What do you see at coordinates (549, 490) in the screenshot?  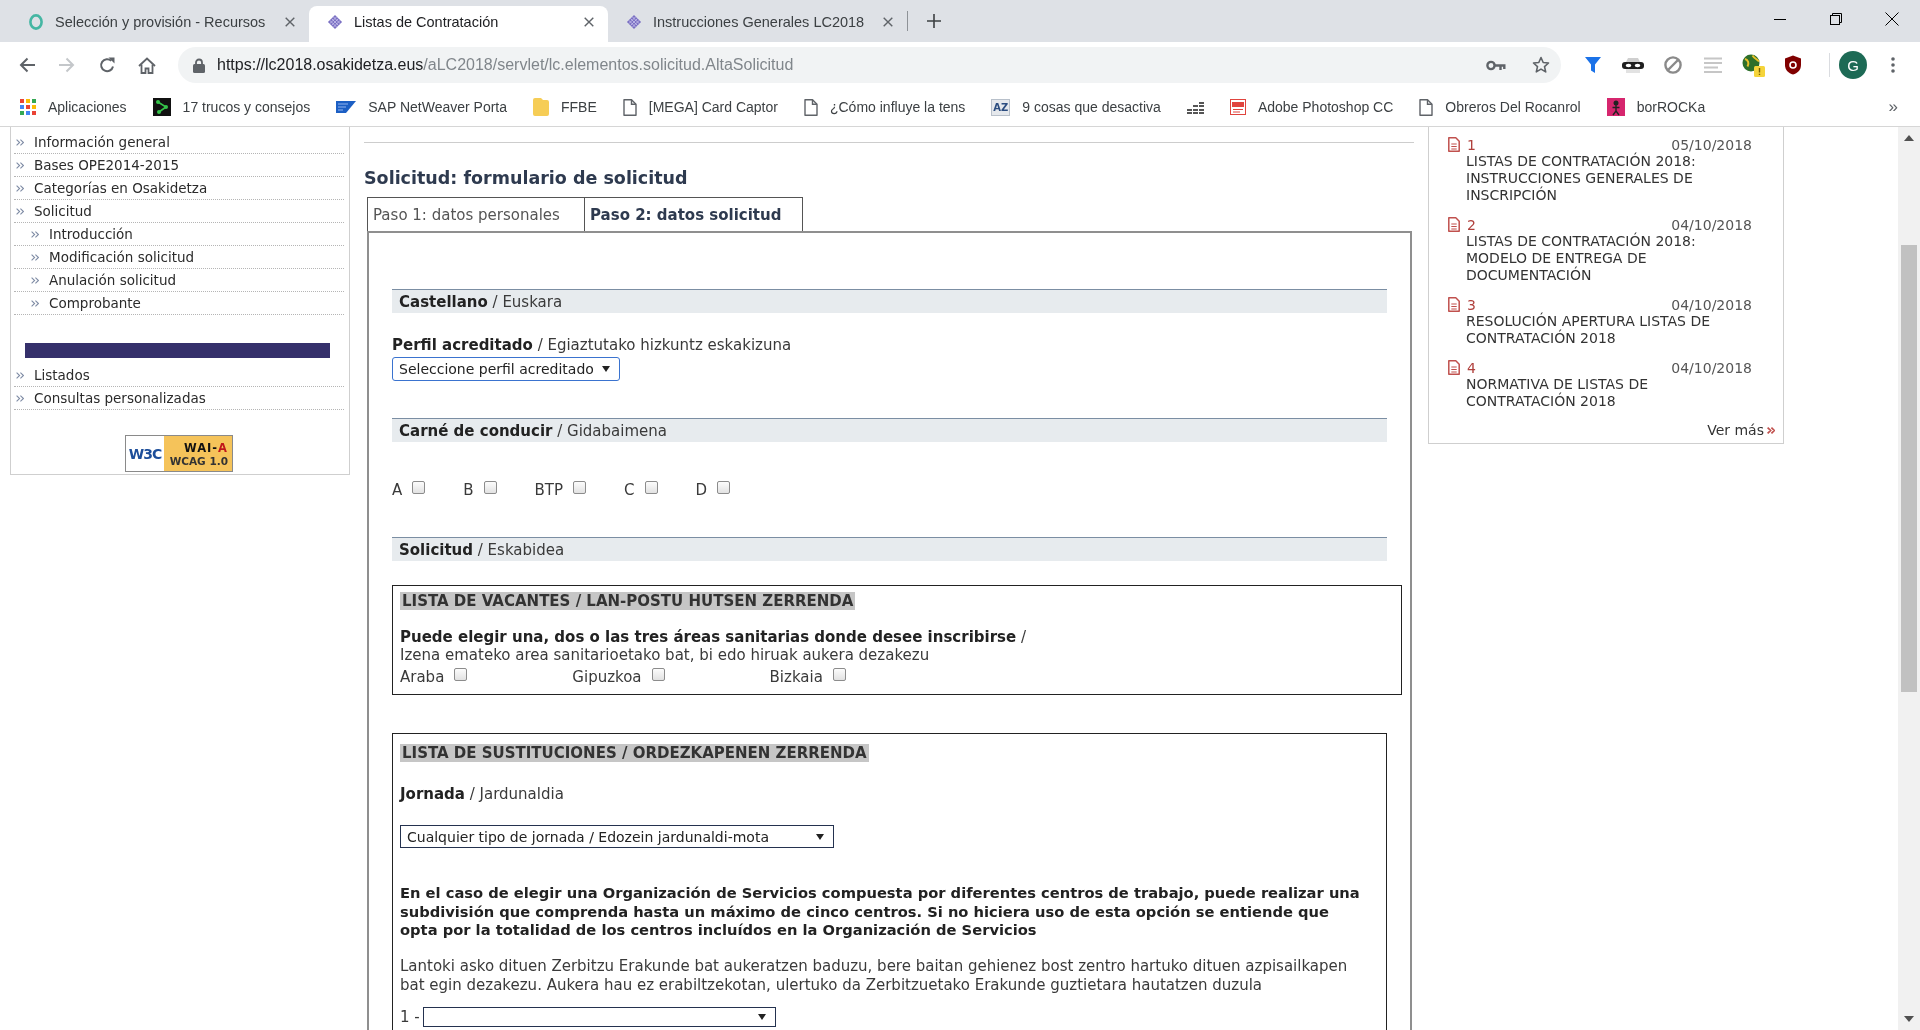 I see `option-label: BTP` at bounding box center [549, 490].